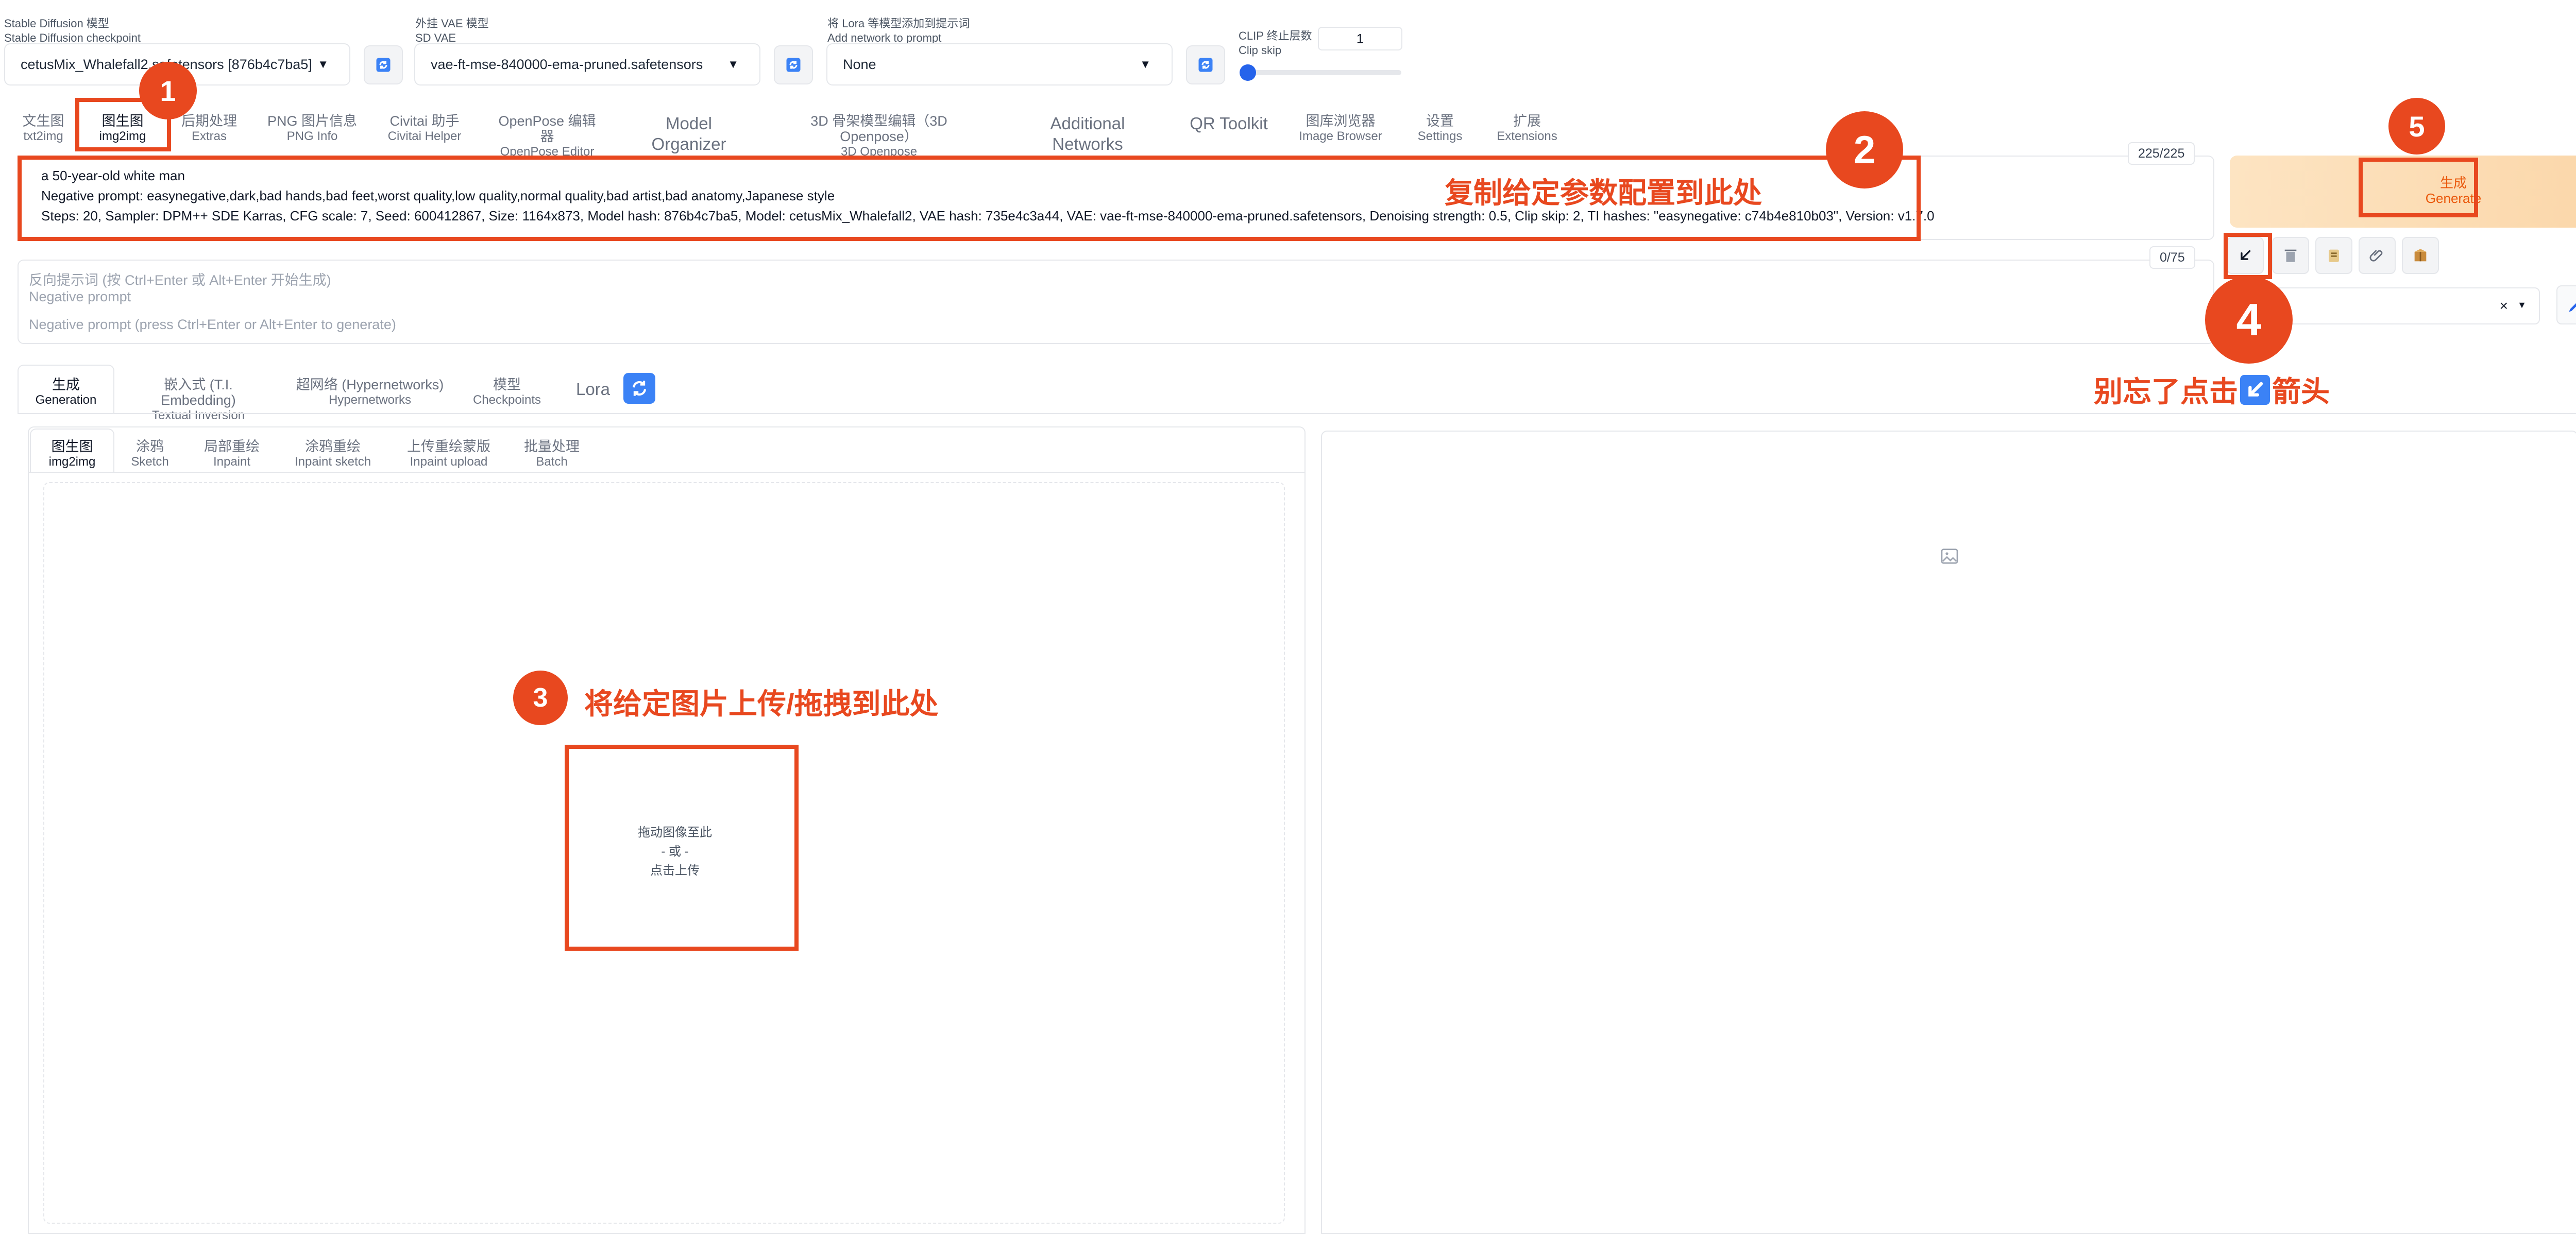 The height and width of the screenshot is (1234, 2576). What do you see at coordinates (2504, 306) in the screenshot?
I see `clear-icon: ×` at bounding box center [2504, 306].